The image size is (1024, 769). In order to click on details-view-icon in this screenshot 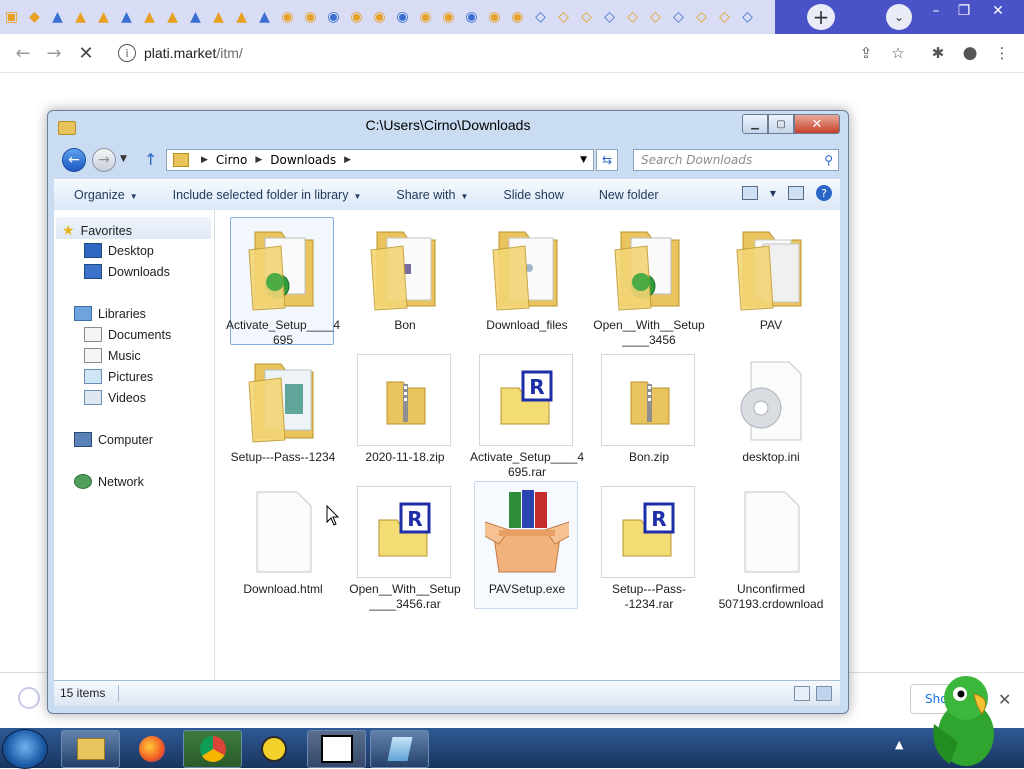, I will do `click(802, 693)`.